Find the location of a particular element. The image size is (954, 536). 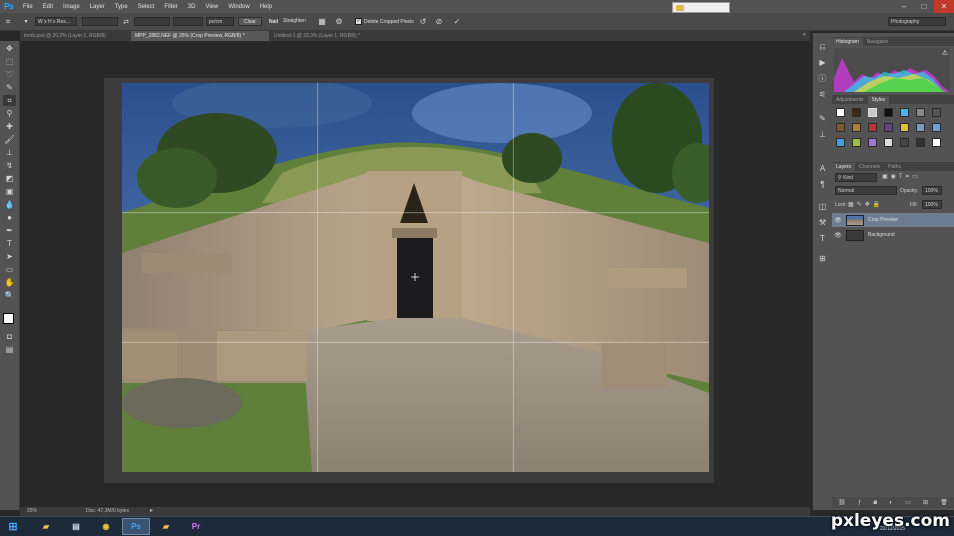

maximize-button: □ is located at coordinates (924, 6).